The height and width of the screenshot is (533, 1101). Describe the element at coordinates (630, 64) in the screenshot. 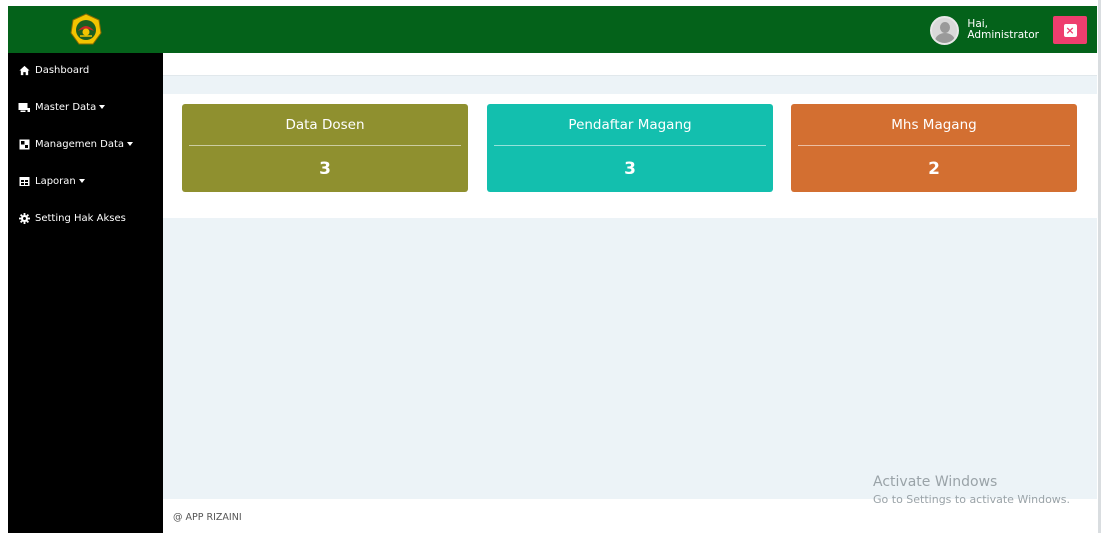

I see `content-header-bar` at that location.